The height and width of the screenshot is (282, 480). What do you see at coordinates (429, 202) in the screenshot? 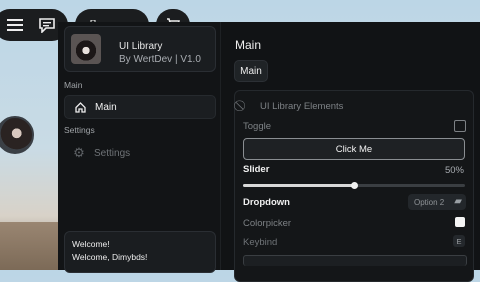
I see `dropdown-value: Option 2` at bounding box center [429, 202].